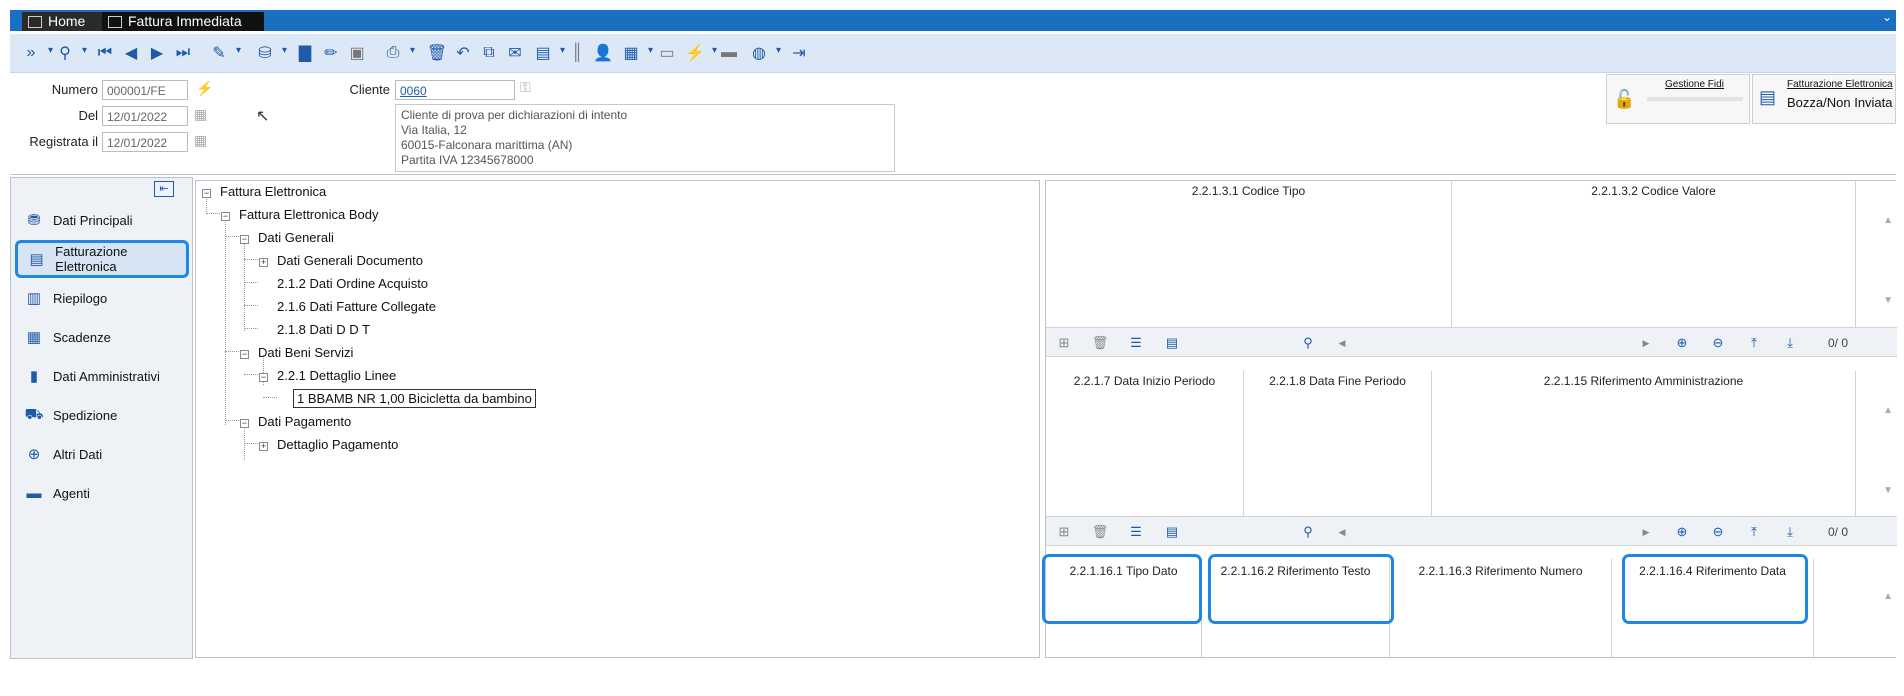  What do you see at coordinates (224, 53) in the screenshot?
I see `wizard-icon: ✎` at bounding box center [224, 53].